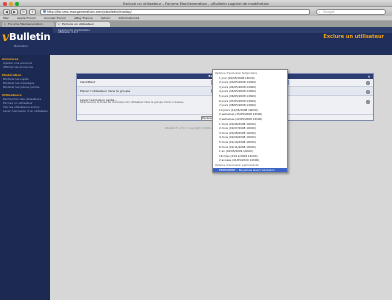 The height and width of the screenshot is (300, 392). Describe the element at coordinates (14, 11) in the screenshot. I see `forward-button: ▶` at that location.